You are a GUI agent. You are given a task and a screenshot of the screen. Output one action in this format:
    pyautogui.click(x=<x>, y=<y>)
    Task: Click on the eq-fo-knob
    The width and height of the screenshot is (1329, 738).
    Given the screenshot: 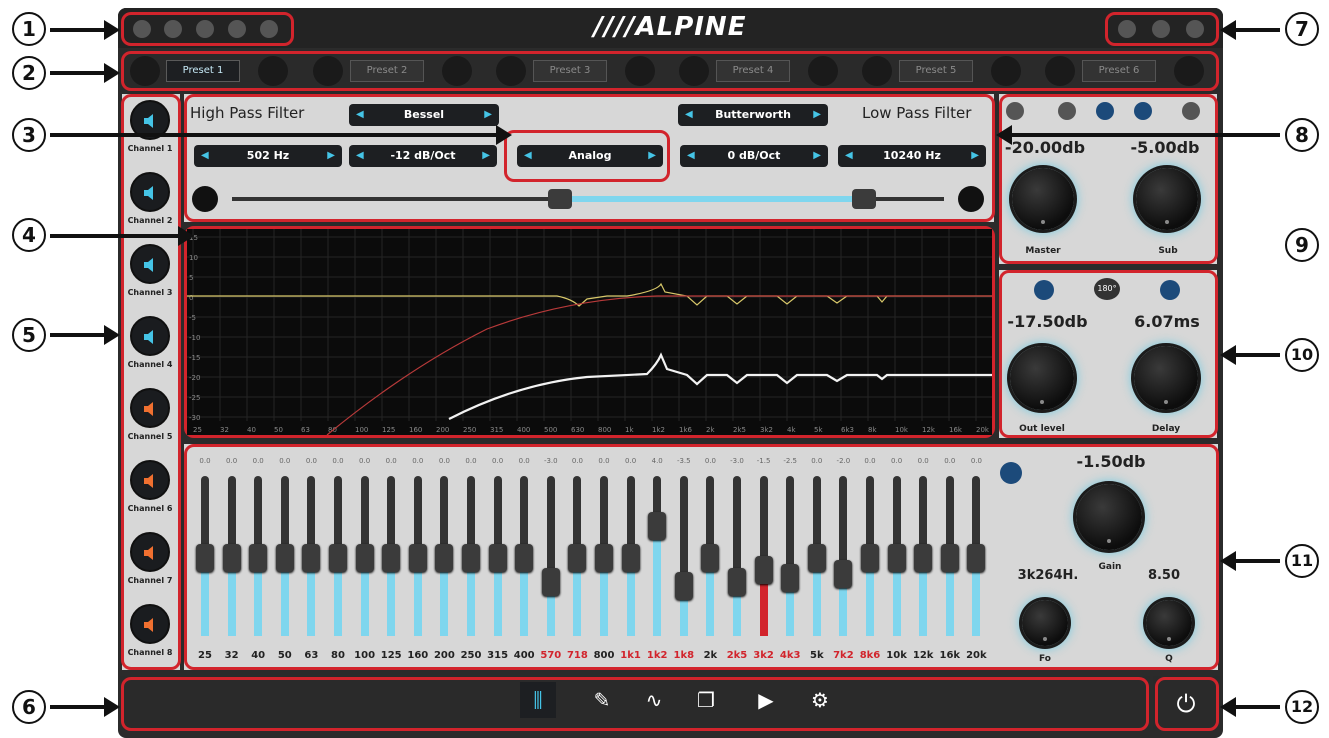 What is the action you would take?
    pyautogui.click(x=1045, y=623)
    